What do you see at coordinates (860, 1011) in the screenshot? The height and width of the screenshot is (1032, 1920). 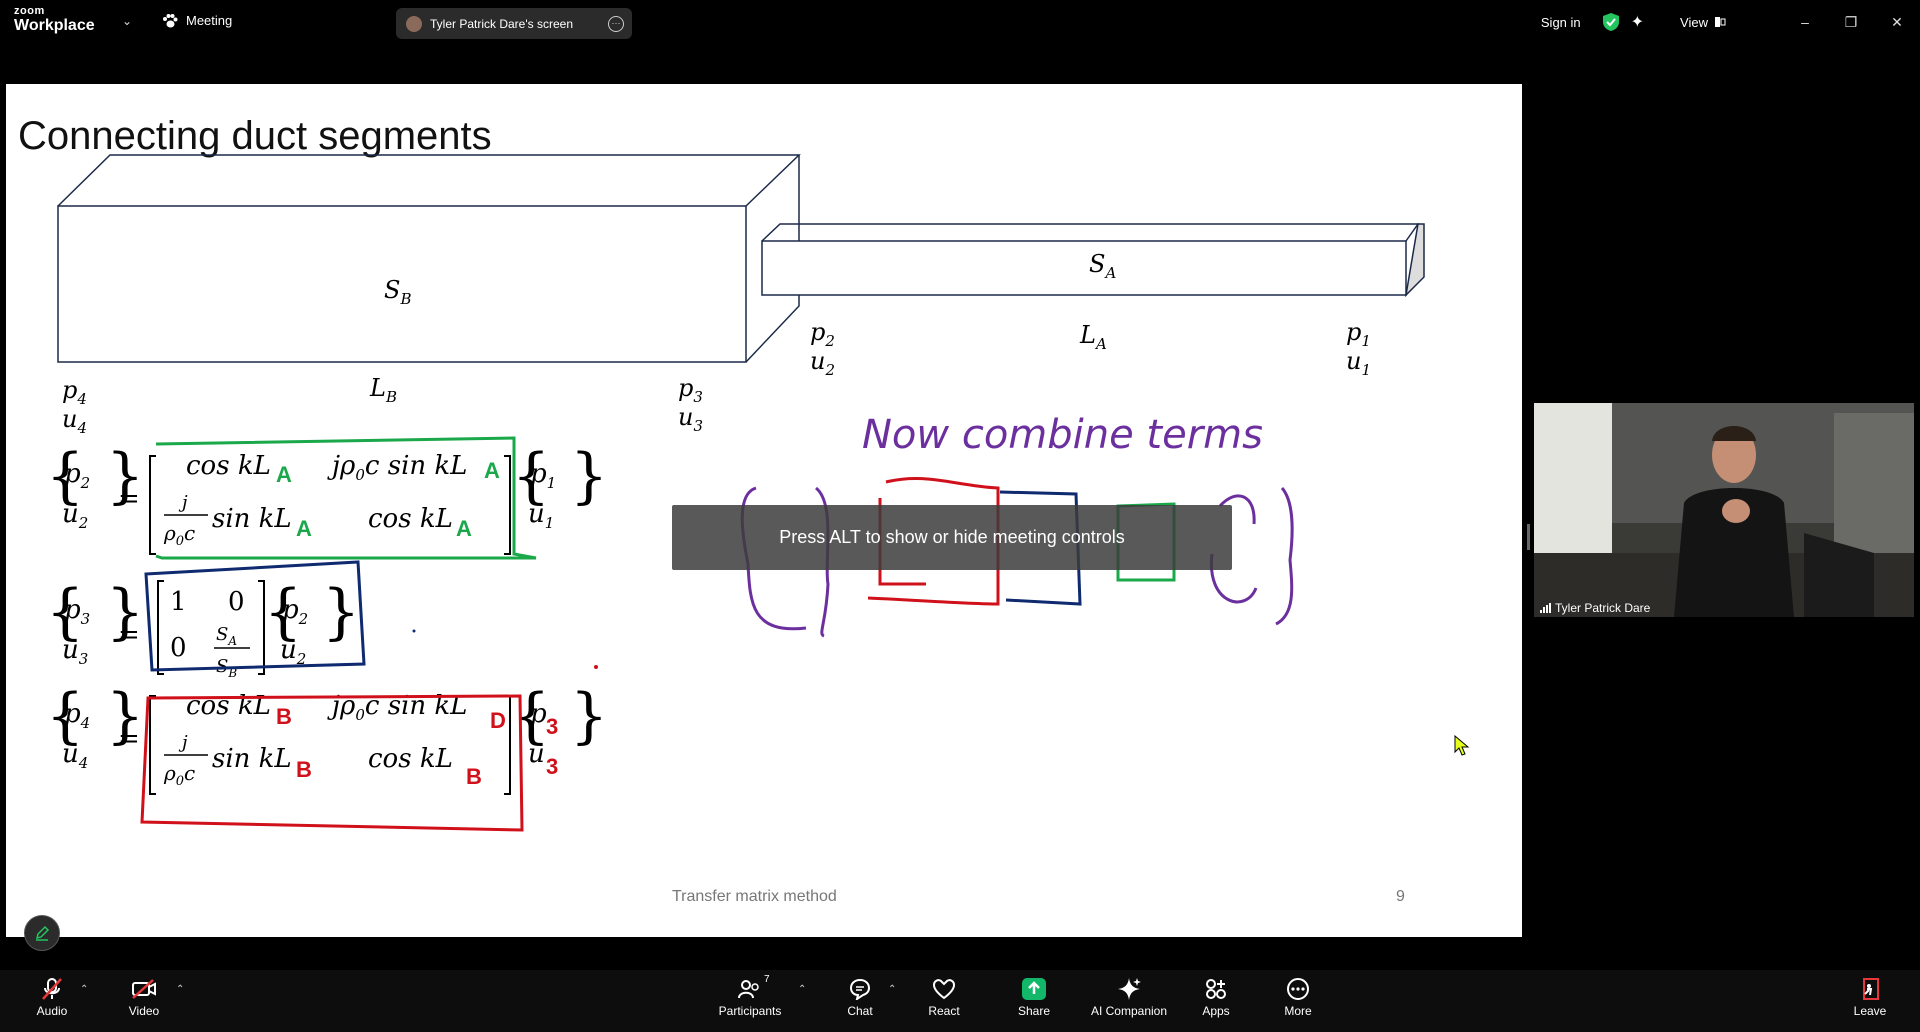 I see `chat-label: Chat` at bounding box center [860, 1011].